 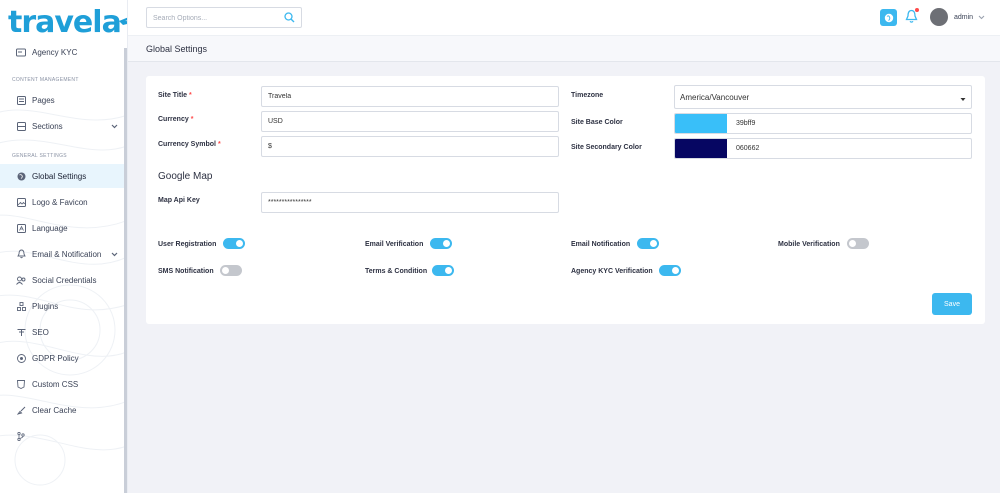 What do you see at coordinates (234, 243) in the screenshot?
I see `user-registration-toggle` at bounding box center [234, 243].